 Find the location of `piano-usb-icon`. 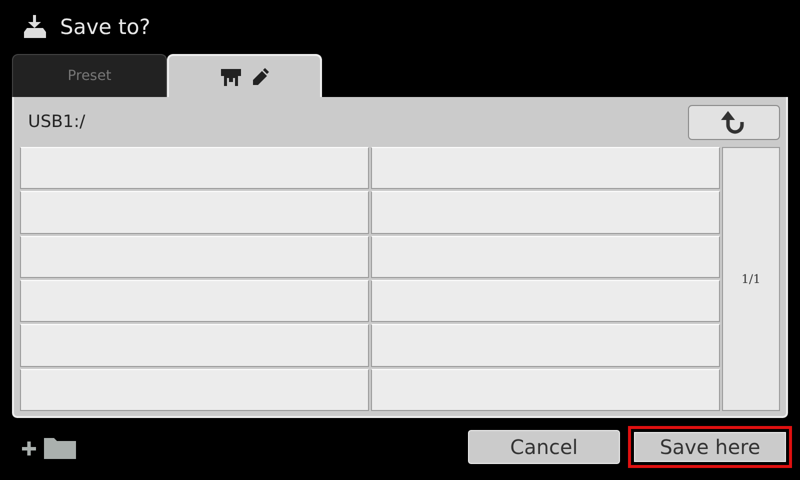

piano-usb-icon is located at coordinates (244, 77).